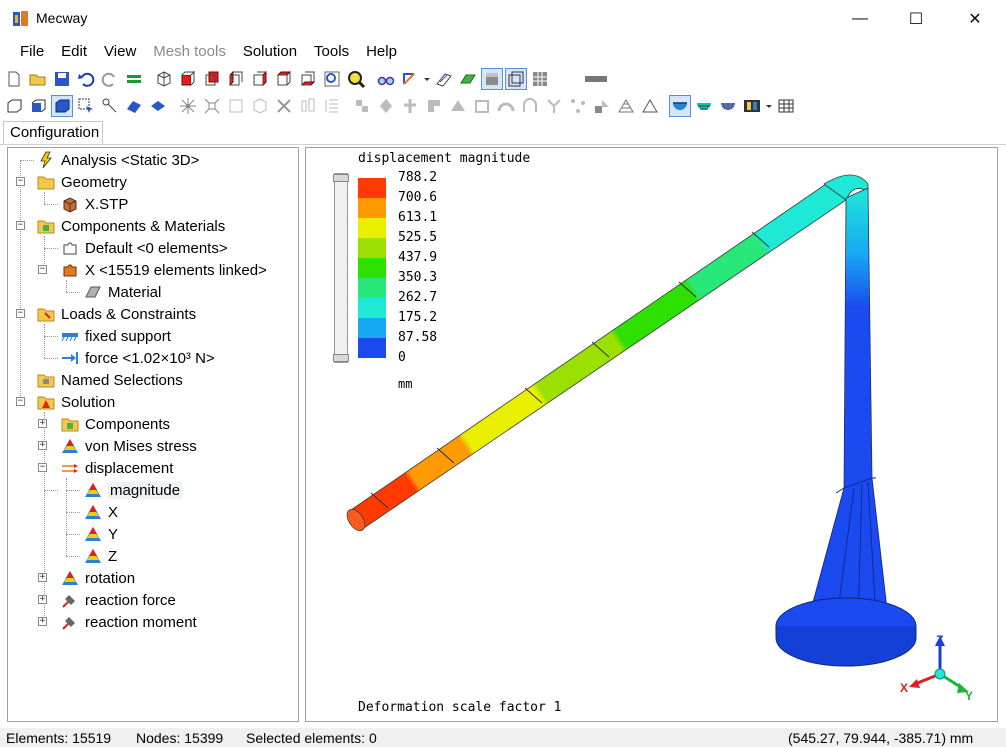  What do you see at coordinates (188, 79) in the screenshot?
I see `view-front-button` at bounding box center [188, 79].